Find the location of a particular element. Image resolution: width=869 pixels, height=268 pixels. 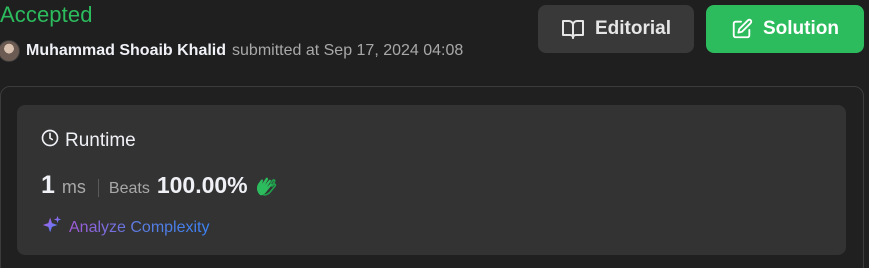

editorial-label: Editorial is located at coordinates (632, 28).